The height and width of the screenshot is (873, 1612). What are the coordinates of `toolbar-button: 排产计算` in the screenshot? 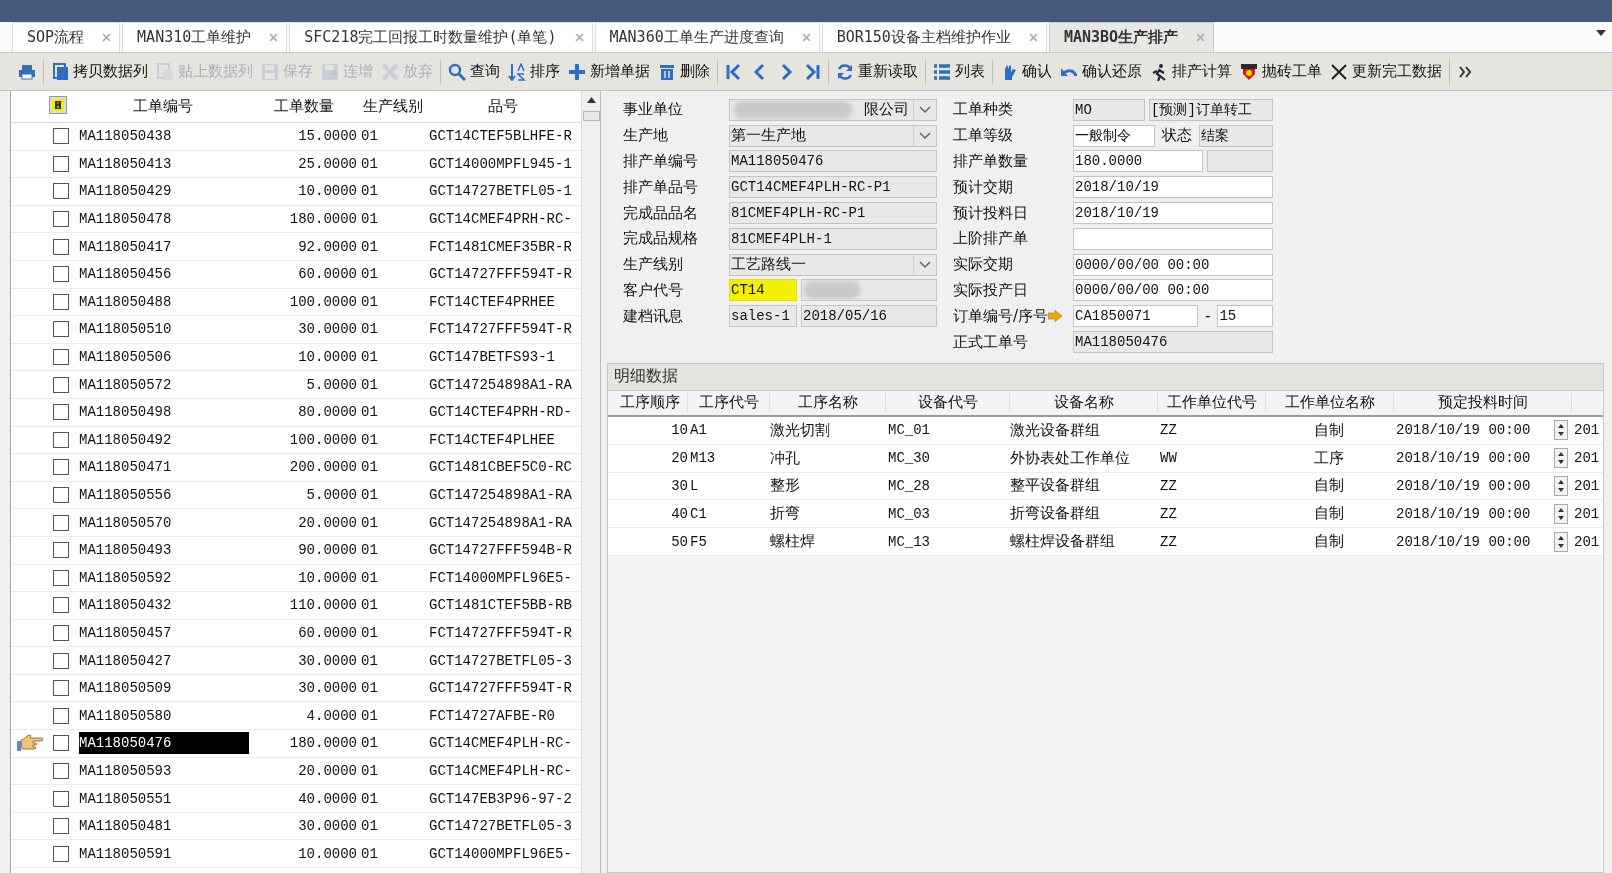 It's located at (1191, 71).